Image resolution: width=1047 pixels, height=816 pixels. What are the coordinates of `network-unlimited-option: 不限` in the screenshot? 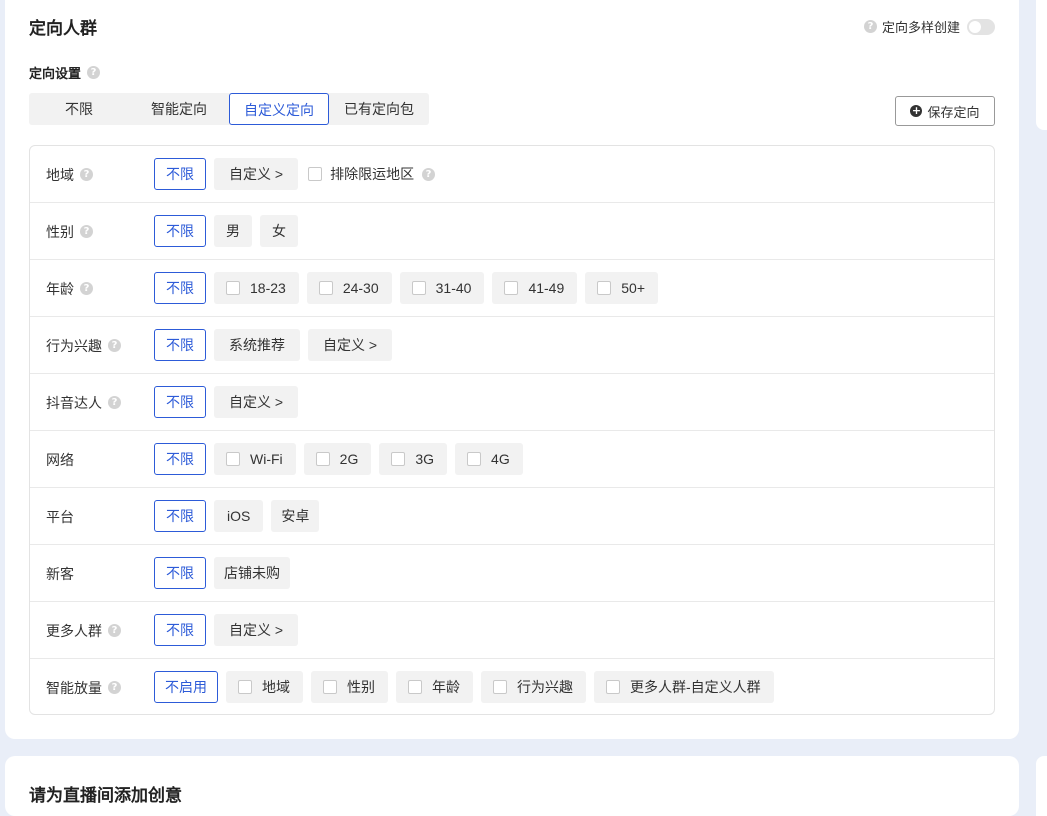 It's located at (180, 459).